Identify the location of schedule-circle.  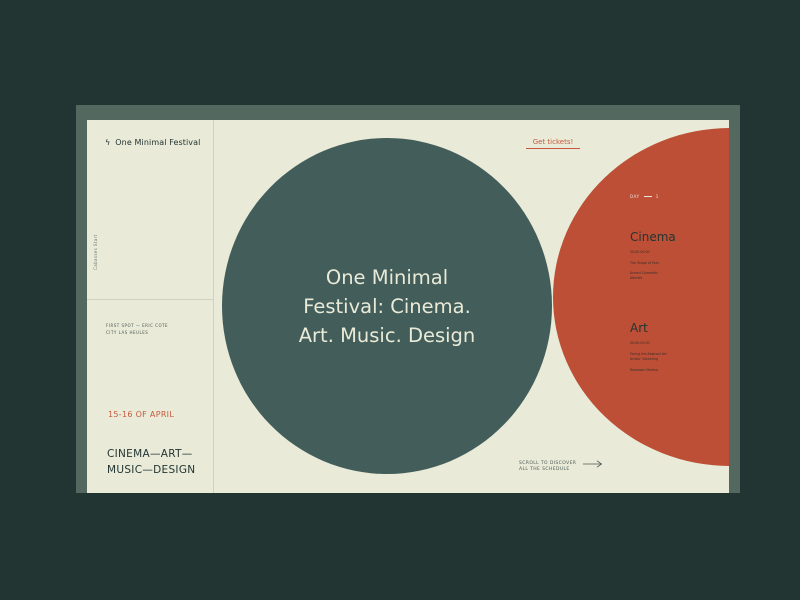
(641, 297).